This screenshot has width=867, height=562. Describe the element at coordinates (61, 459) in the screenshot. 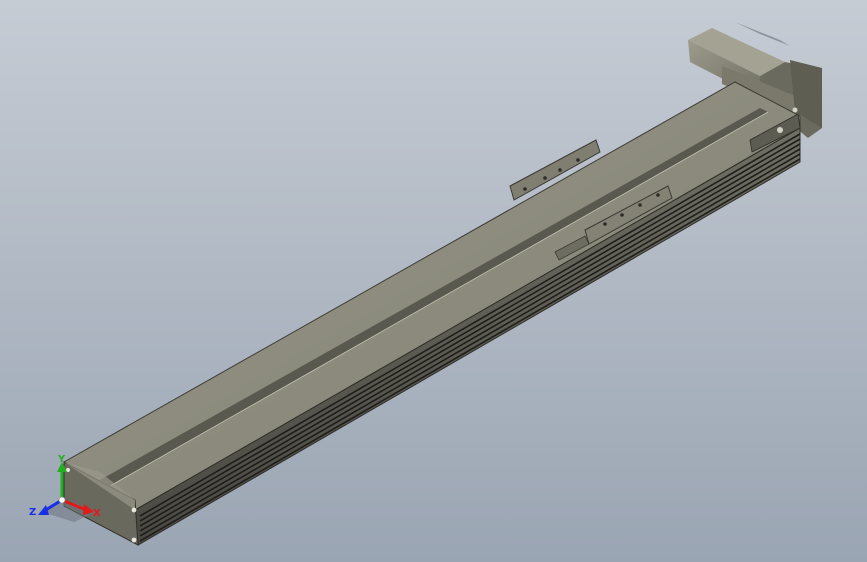

I see `y-axis-label: Y` at that location.